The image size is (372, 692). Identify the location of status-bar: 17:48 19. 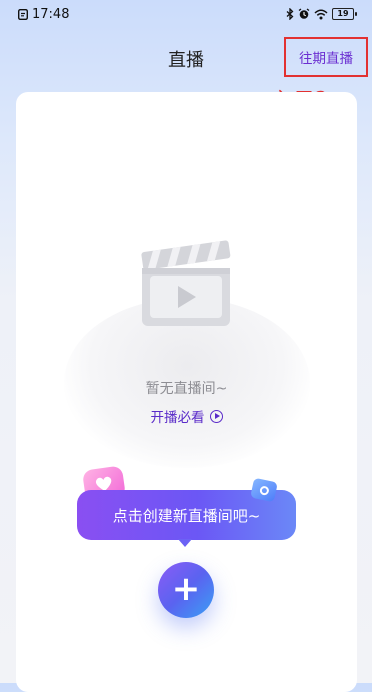
(186, 15).